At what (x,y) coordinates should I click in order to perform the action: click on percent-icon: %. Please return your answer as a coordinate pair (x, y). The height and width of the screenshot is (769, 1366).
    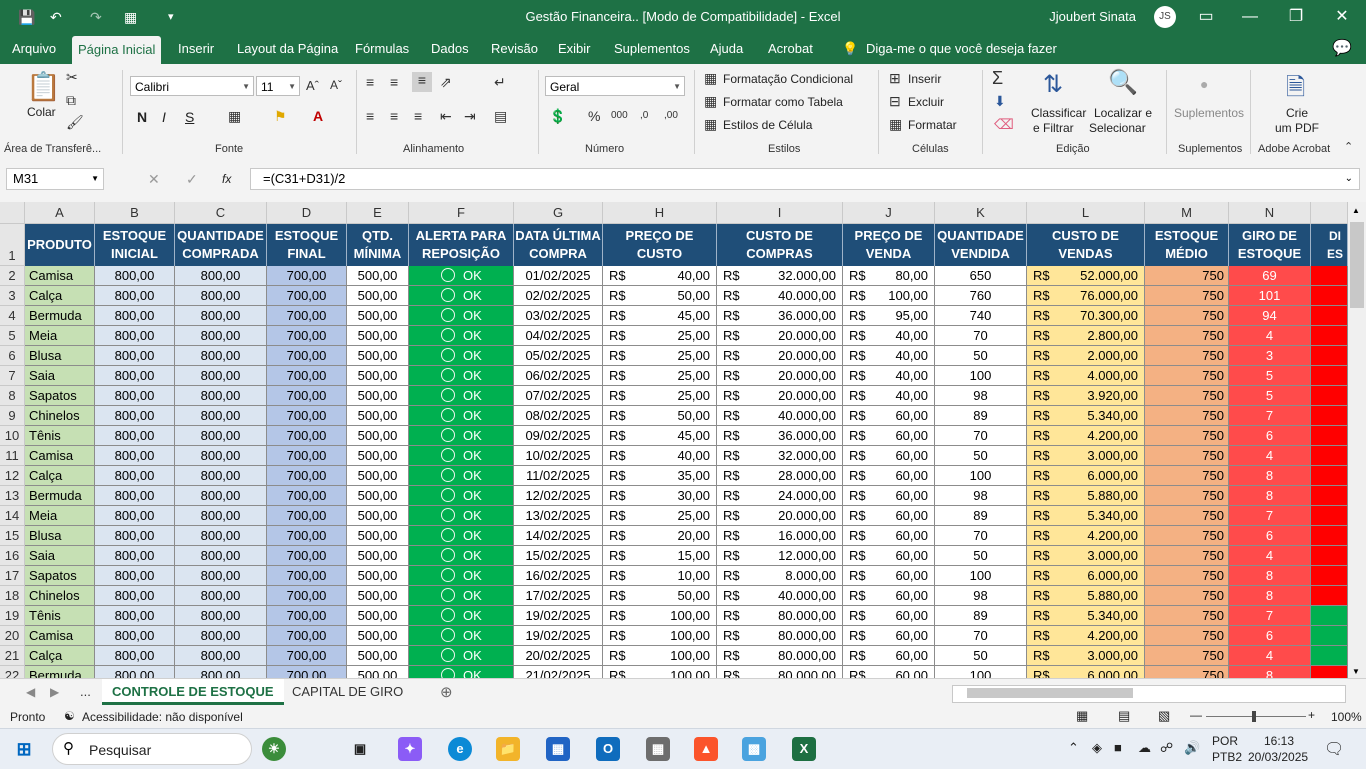
    Looking at the image, I should click on (594, 116).